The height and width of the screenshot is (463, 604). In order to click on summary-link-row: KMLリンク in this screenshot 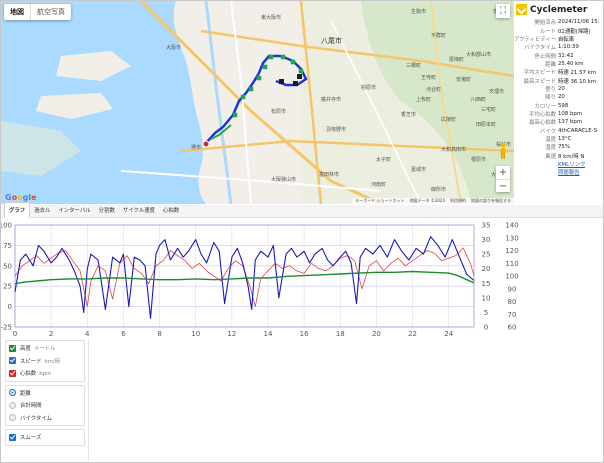, I will do `click(558, 164)`.